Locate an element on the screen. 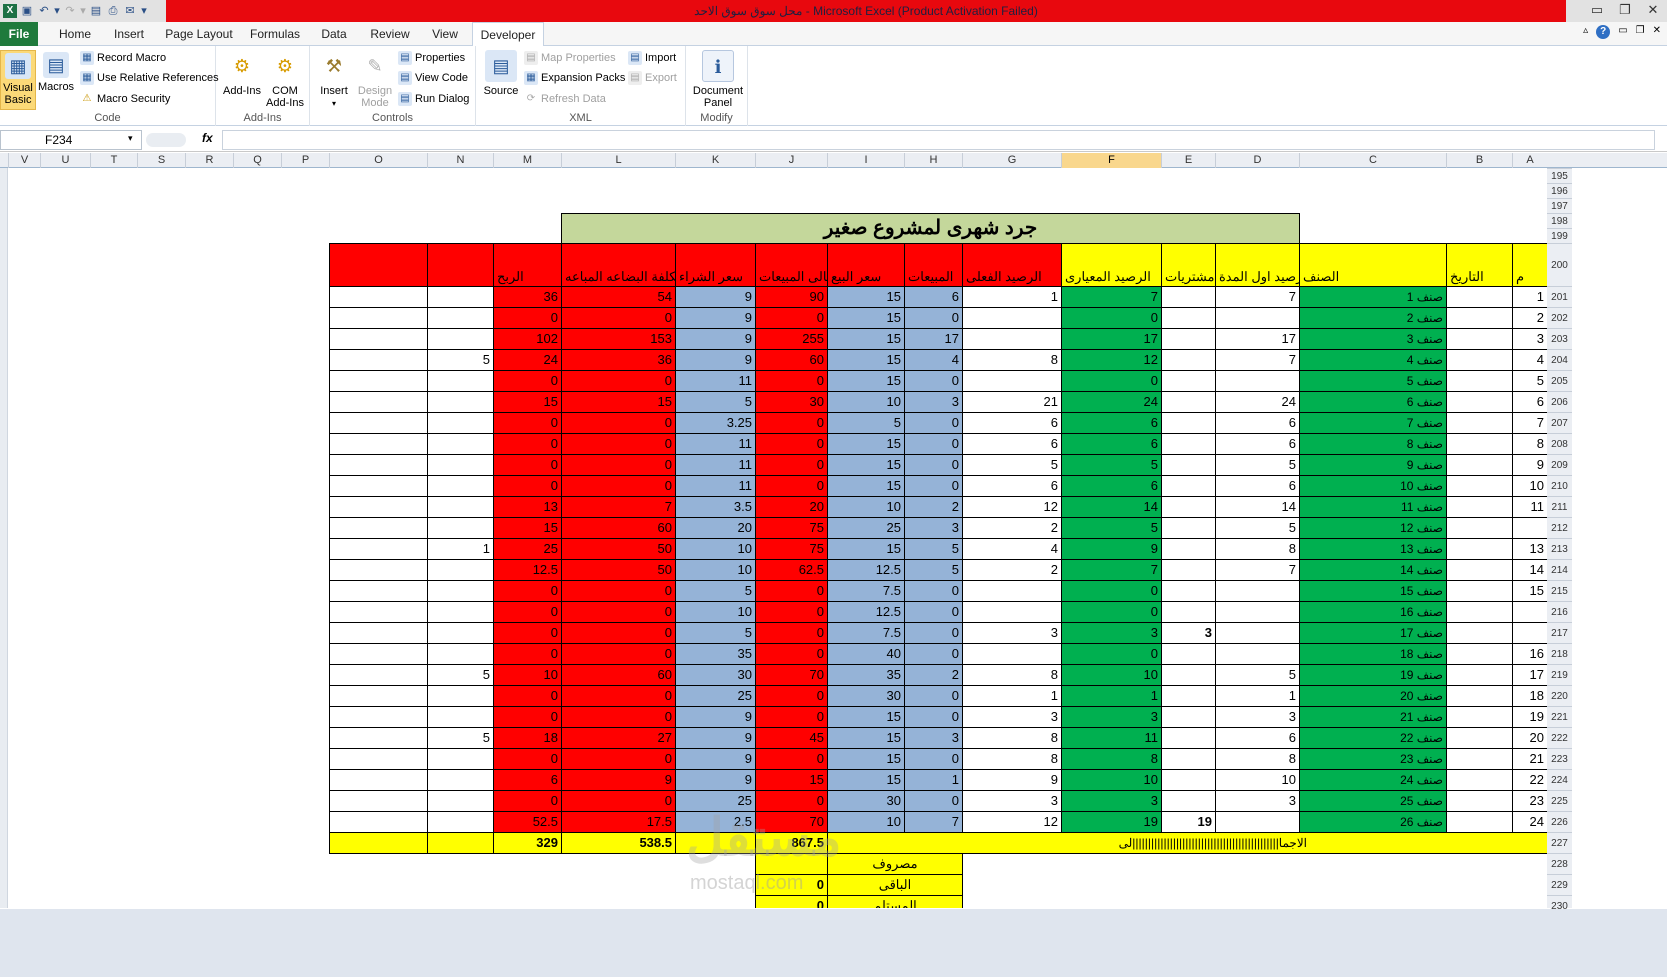 The width and height of the screenshot is (1667, 977). cell-f-row-14: 7 is located at coordinates (1111, 570).